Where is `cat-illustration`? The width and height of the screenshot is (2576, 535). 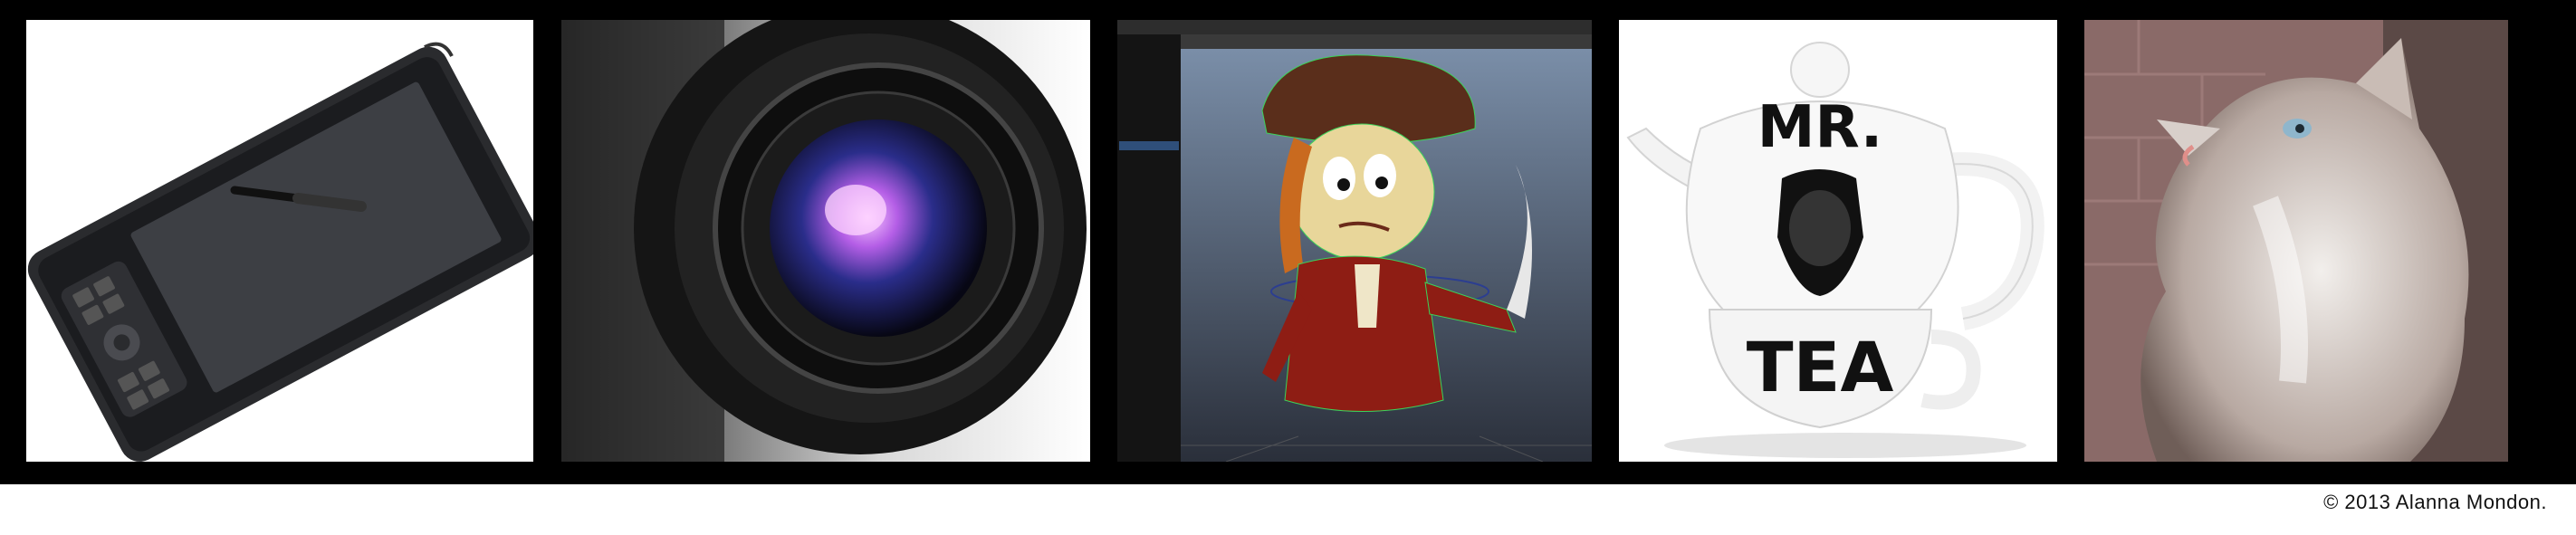
cat-illustration is located at coordinates (2296, 241).